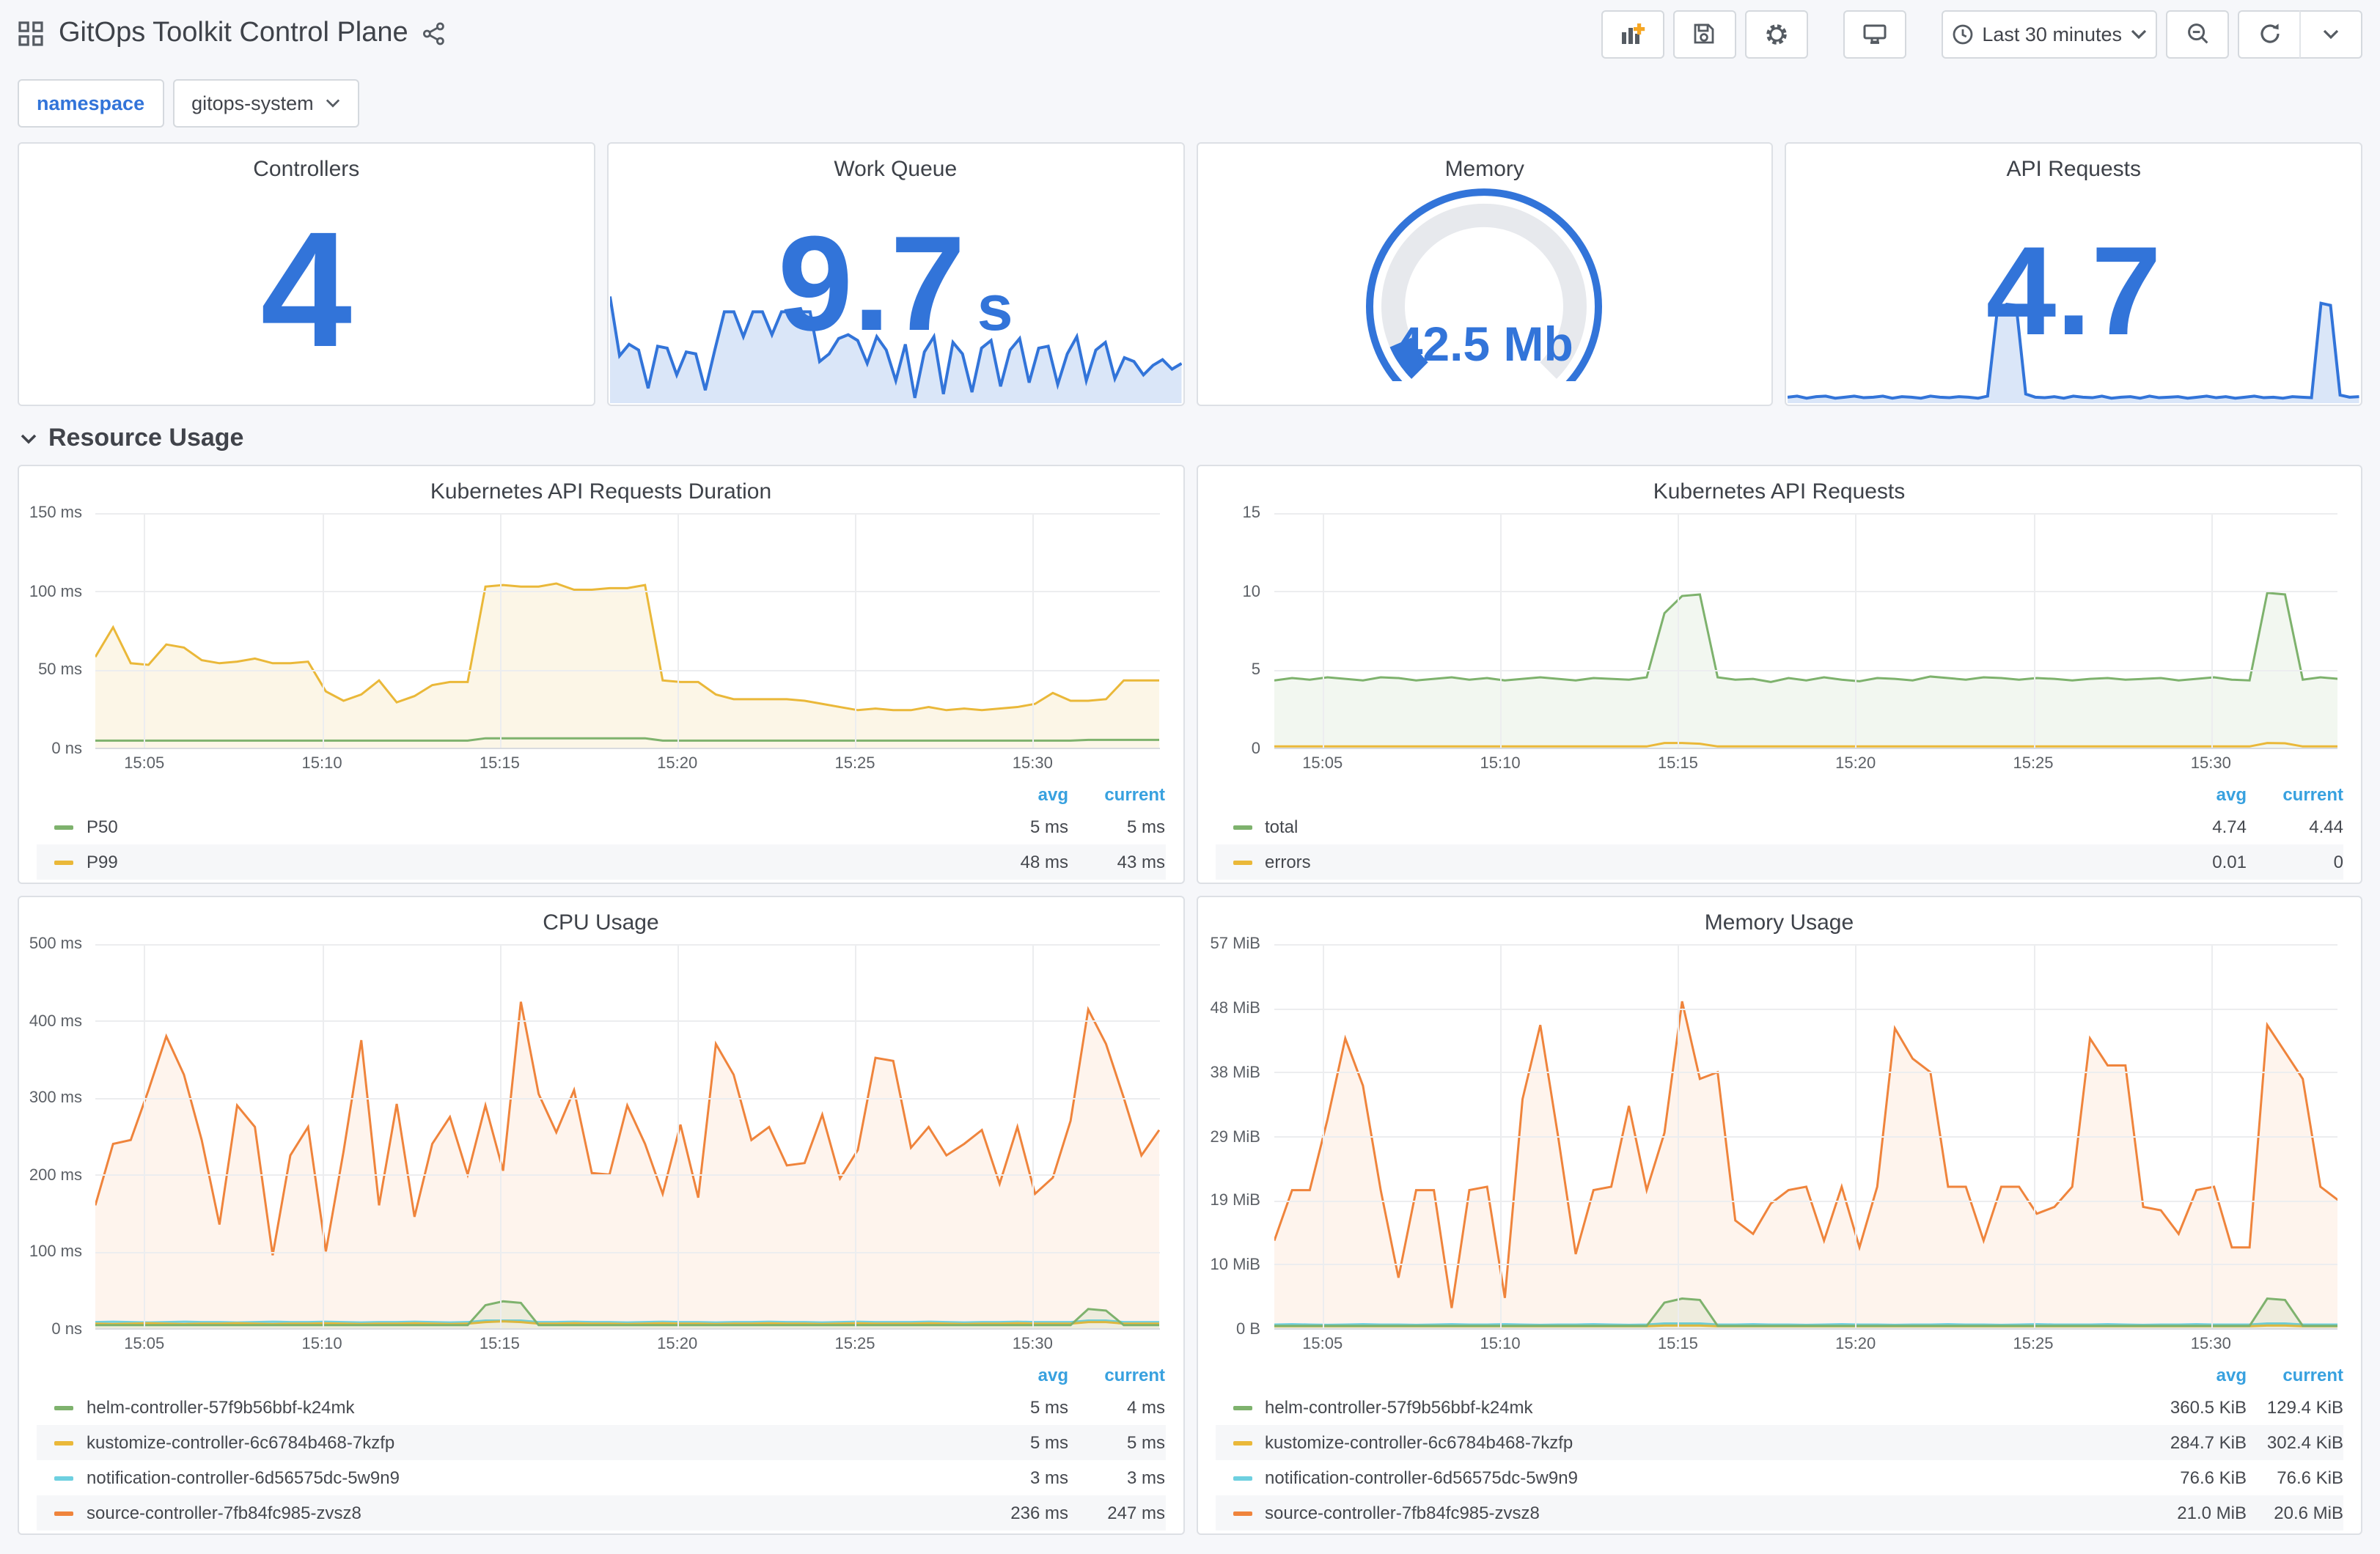 The height and width of the screenshot is (1554, 2380). I want to click on save-icon, so click(1704, 33).